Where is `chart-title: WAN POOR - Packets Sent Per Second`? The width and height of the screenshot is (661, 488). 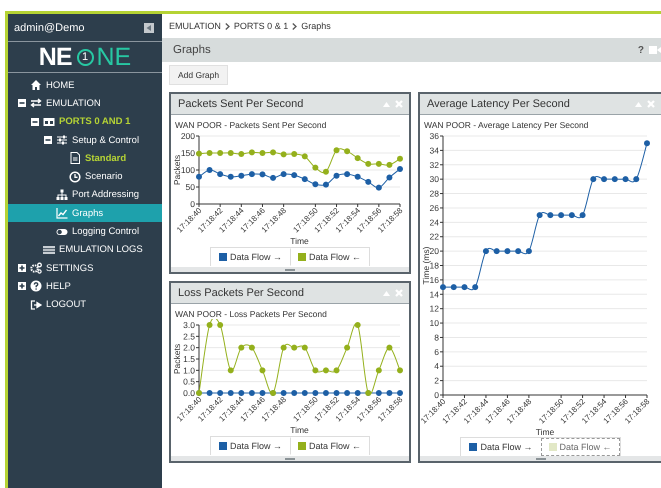 chart-title: WAN POOR - Packets Sent Per Second is located at coordinates (250, 125).